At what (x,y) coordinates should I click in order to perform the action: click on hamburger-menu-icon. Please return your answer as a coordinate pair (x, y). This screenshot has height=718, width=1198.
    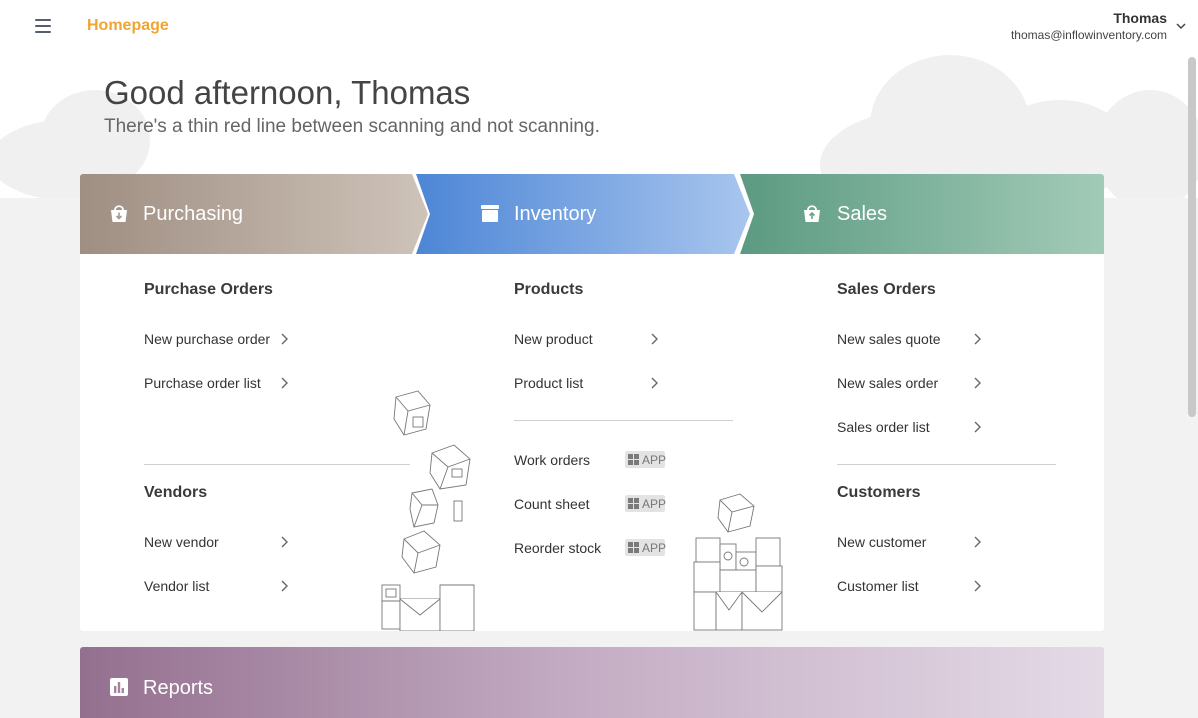
    Looking at the image, I should click on (43, 26).